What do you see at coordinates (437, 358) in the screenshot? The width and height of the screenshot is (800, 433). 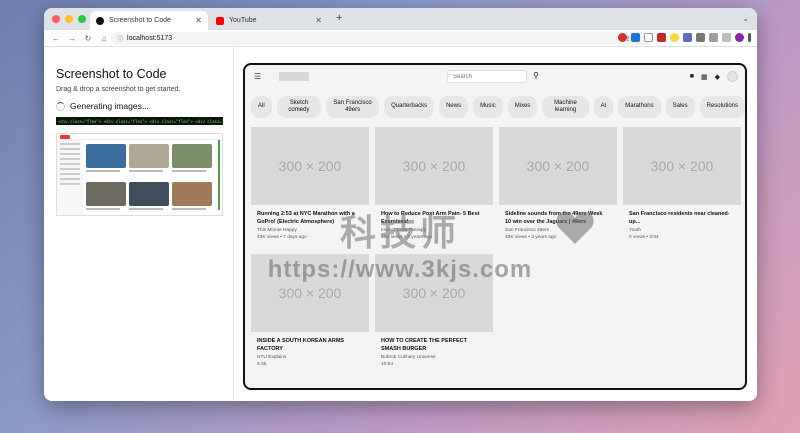 I see `channel-name: Bobrob Culinary Universe` at bounding box center [437, 358].